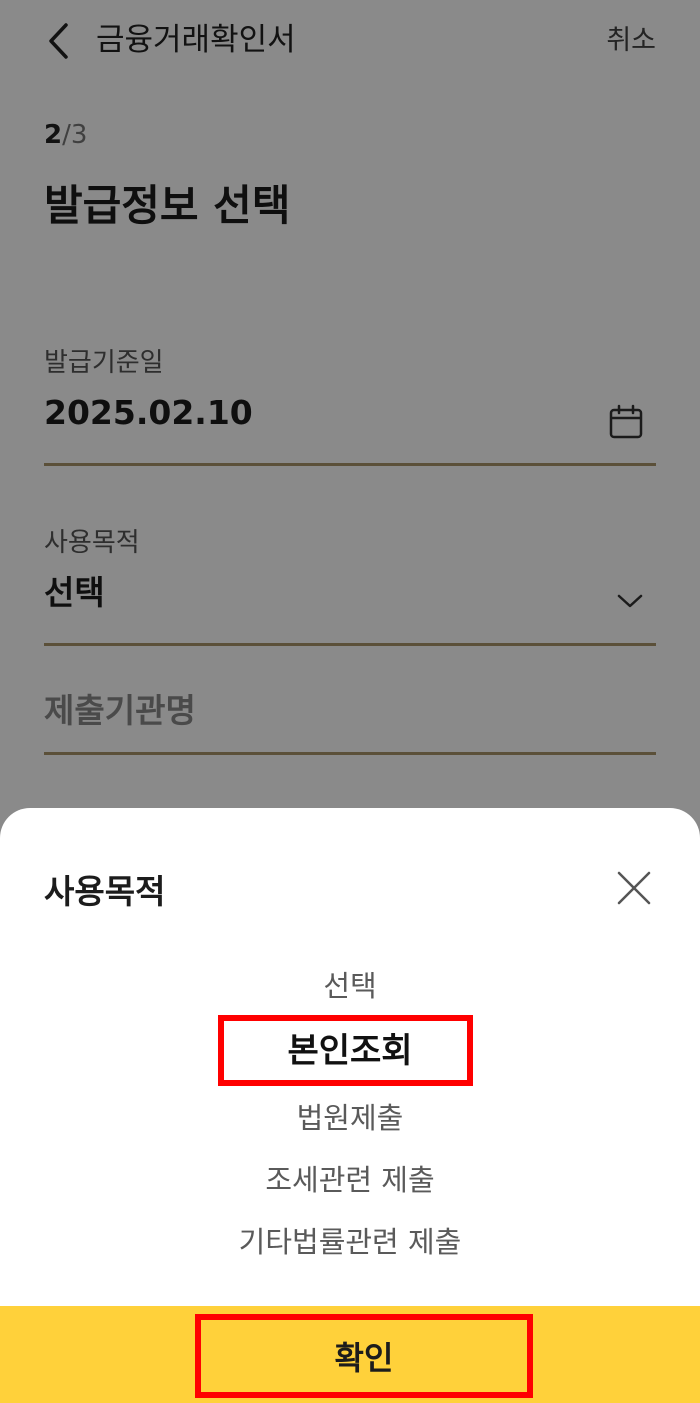 The width and height of the screenshot is (700, 1403). I want to click on purpose-option: 조세관련 제출, so click(350, 1180).